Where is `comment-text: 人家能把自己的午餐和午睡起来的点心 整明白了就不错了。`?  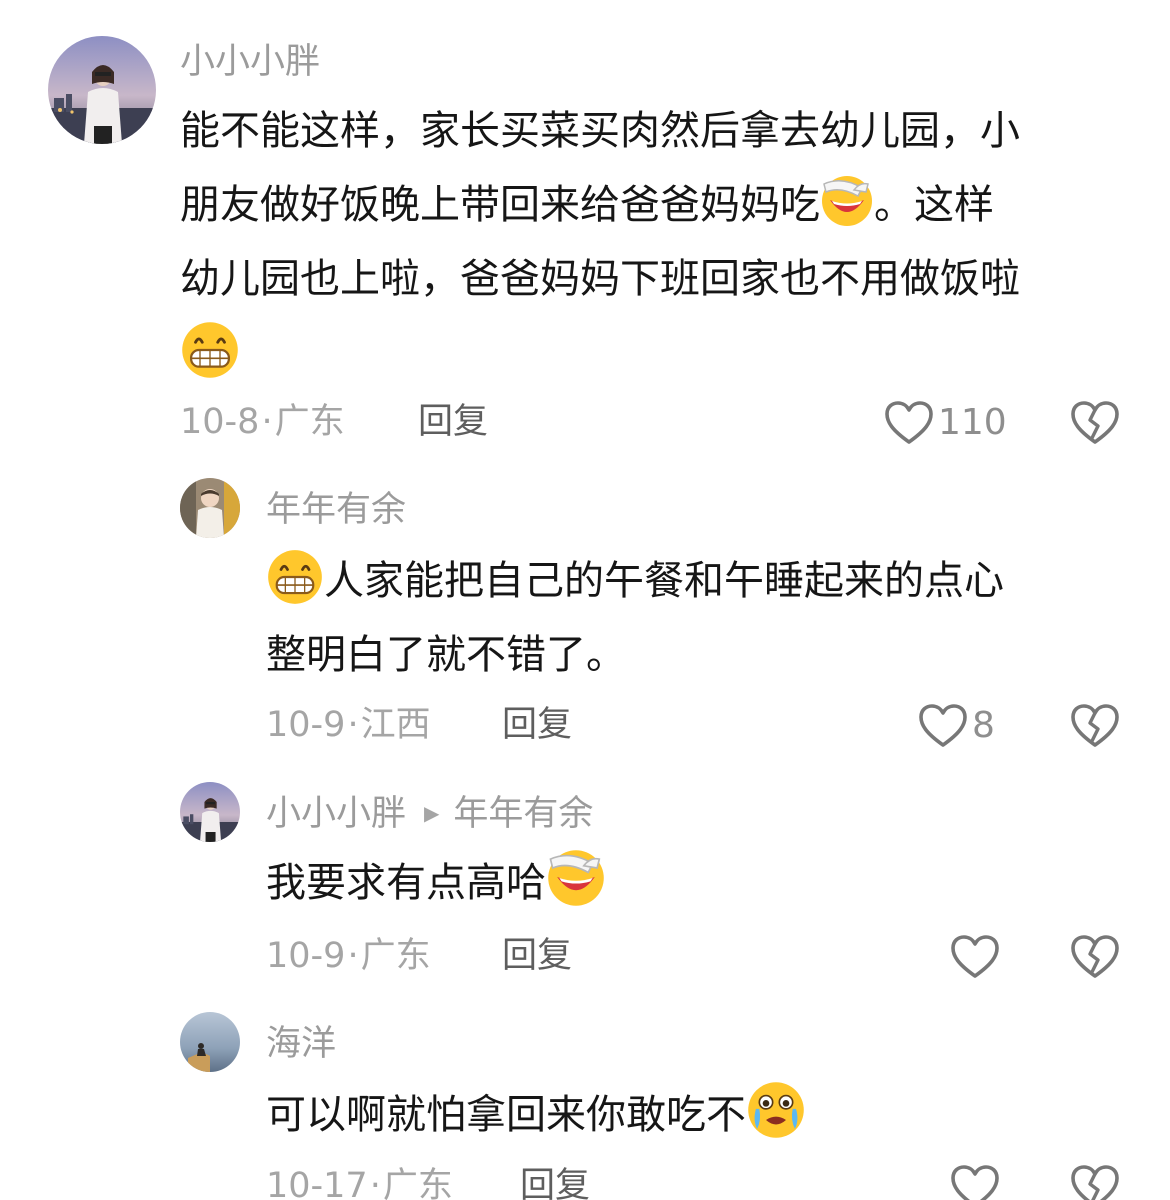
comment-text: 人家能把自己的午餐和午睡起来的点心 整明白了就不错了。 is located at coordinates (635, 618).